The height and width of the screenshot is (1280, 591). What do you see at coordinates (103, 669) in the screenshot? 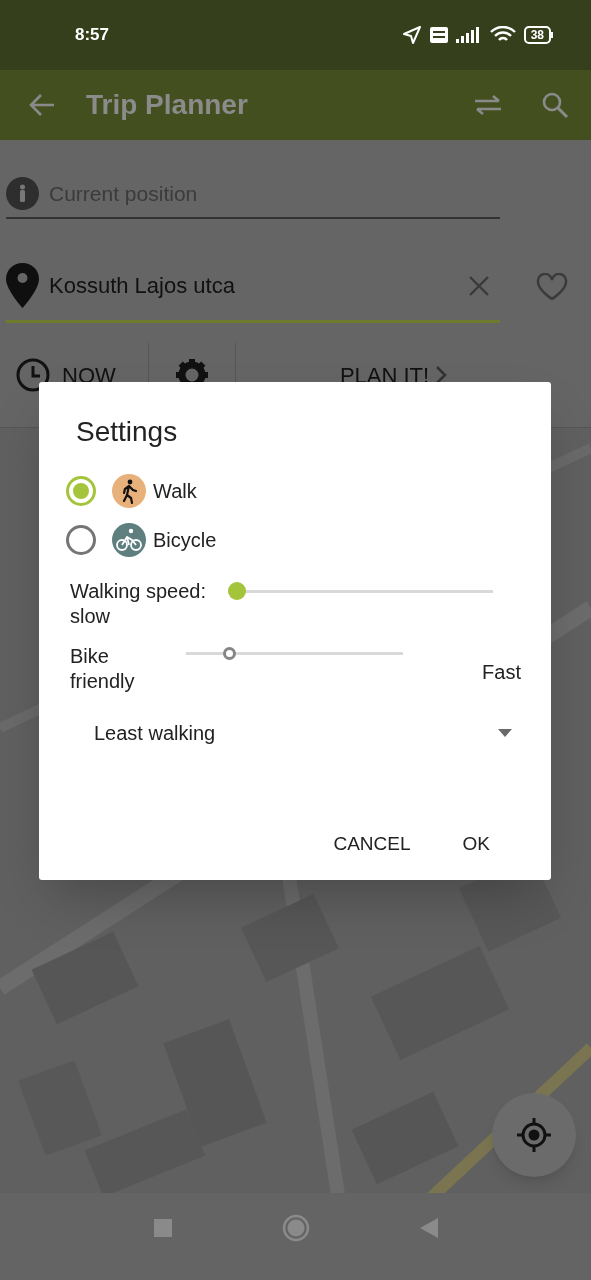
I see `slider-label: Bike friendly` at bounding box center [103, 669].